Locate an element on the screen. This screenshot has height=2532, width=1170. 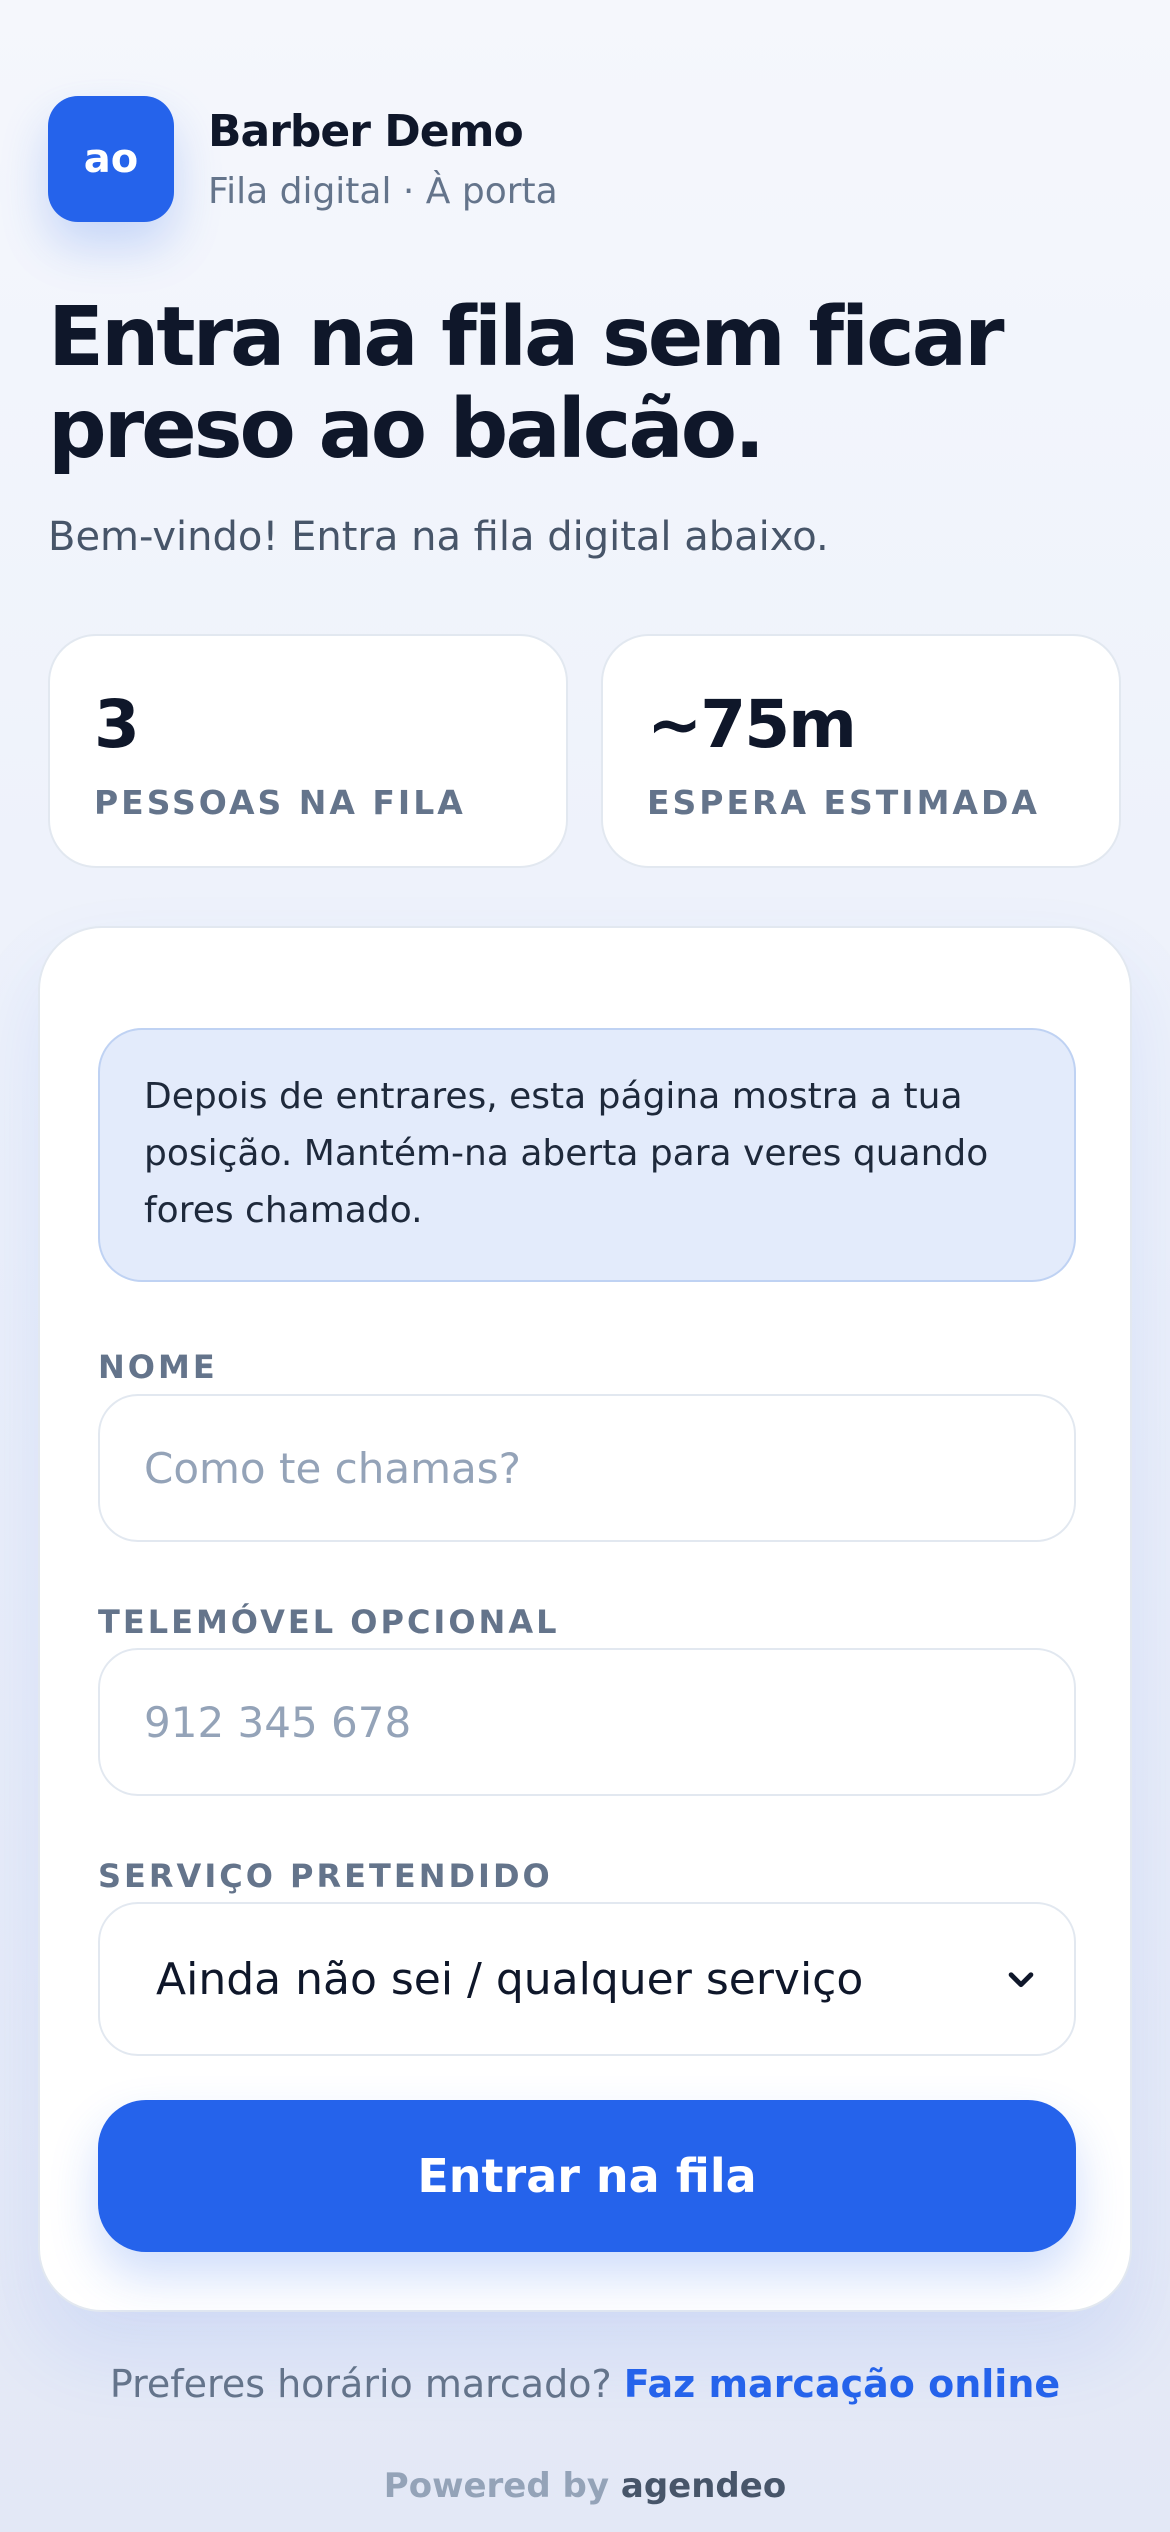
powered-prefix: Powered by is located at coordinates (496, 2486).